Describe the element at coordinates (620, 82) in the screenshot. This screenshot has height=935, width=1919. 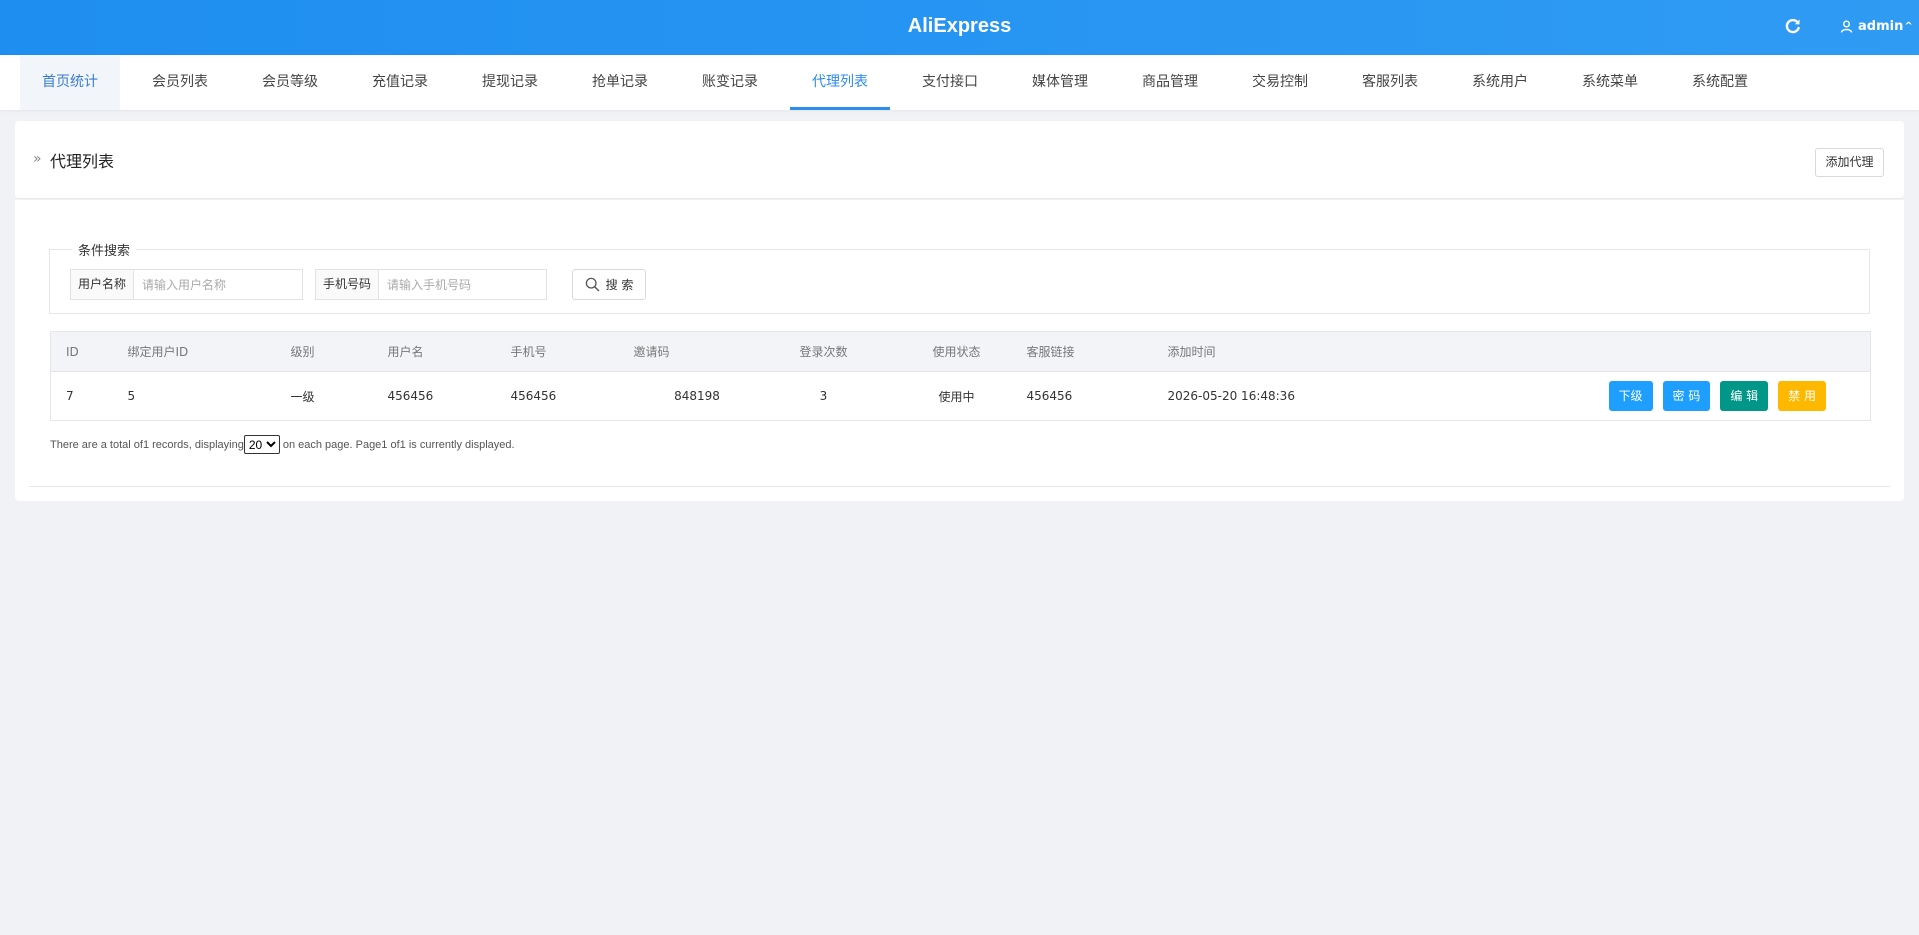
I see `nav-item-order-grab-records: 抢单记录` at that location.